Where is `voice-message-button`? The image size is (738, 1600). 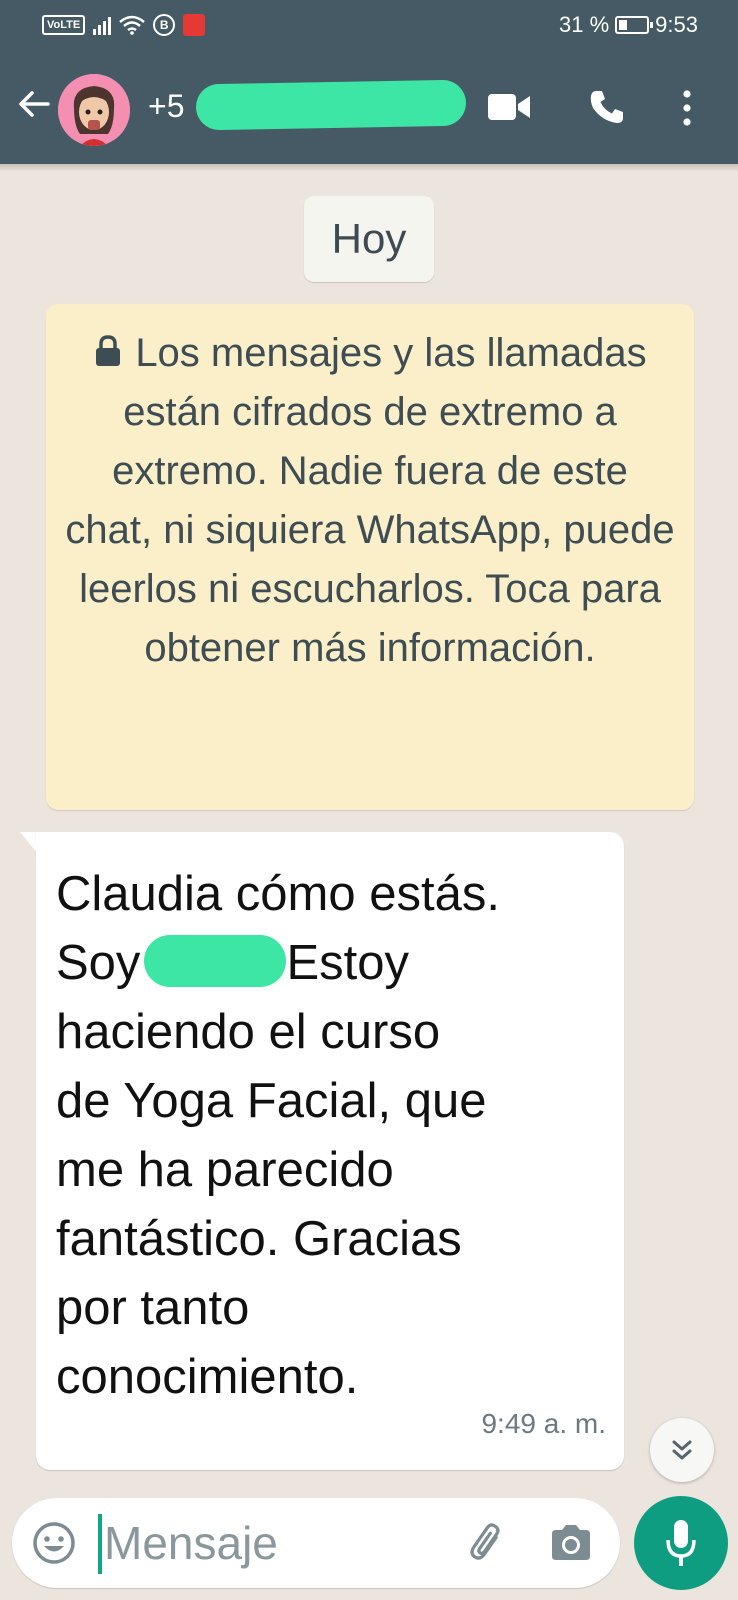
voice-message-button is located at coordinates (681, 1543).